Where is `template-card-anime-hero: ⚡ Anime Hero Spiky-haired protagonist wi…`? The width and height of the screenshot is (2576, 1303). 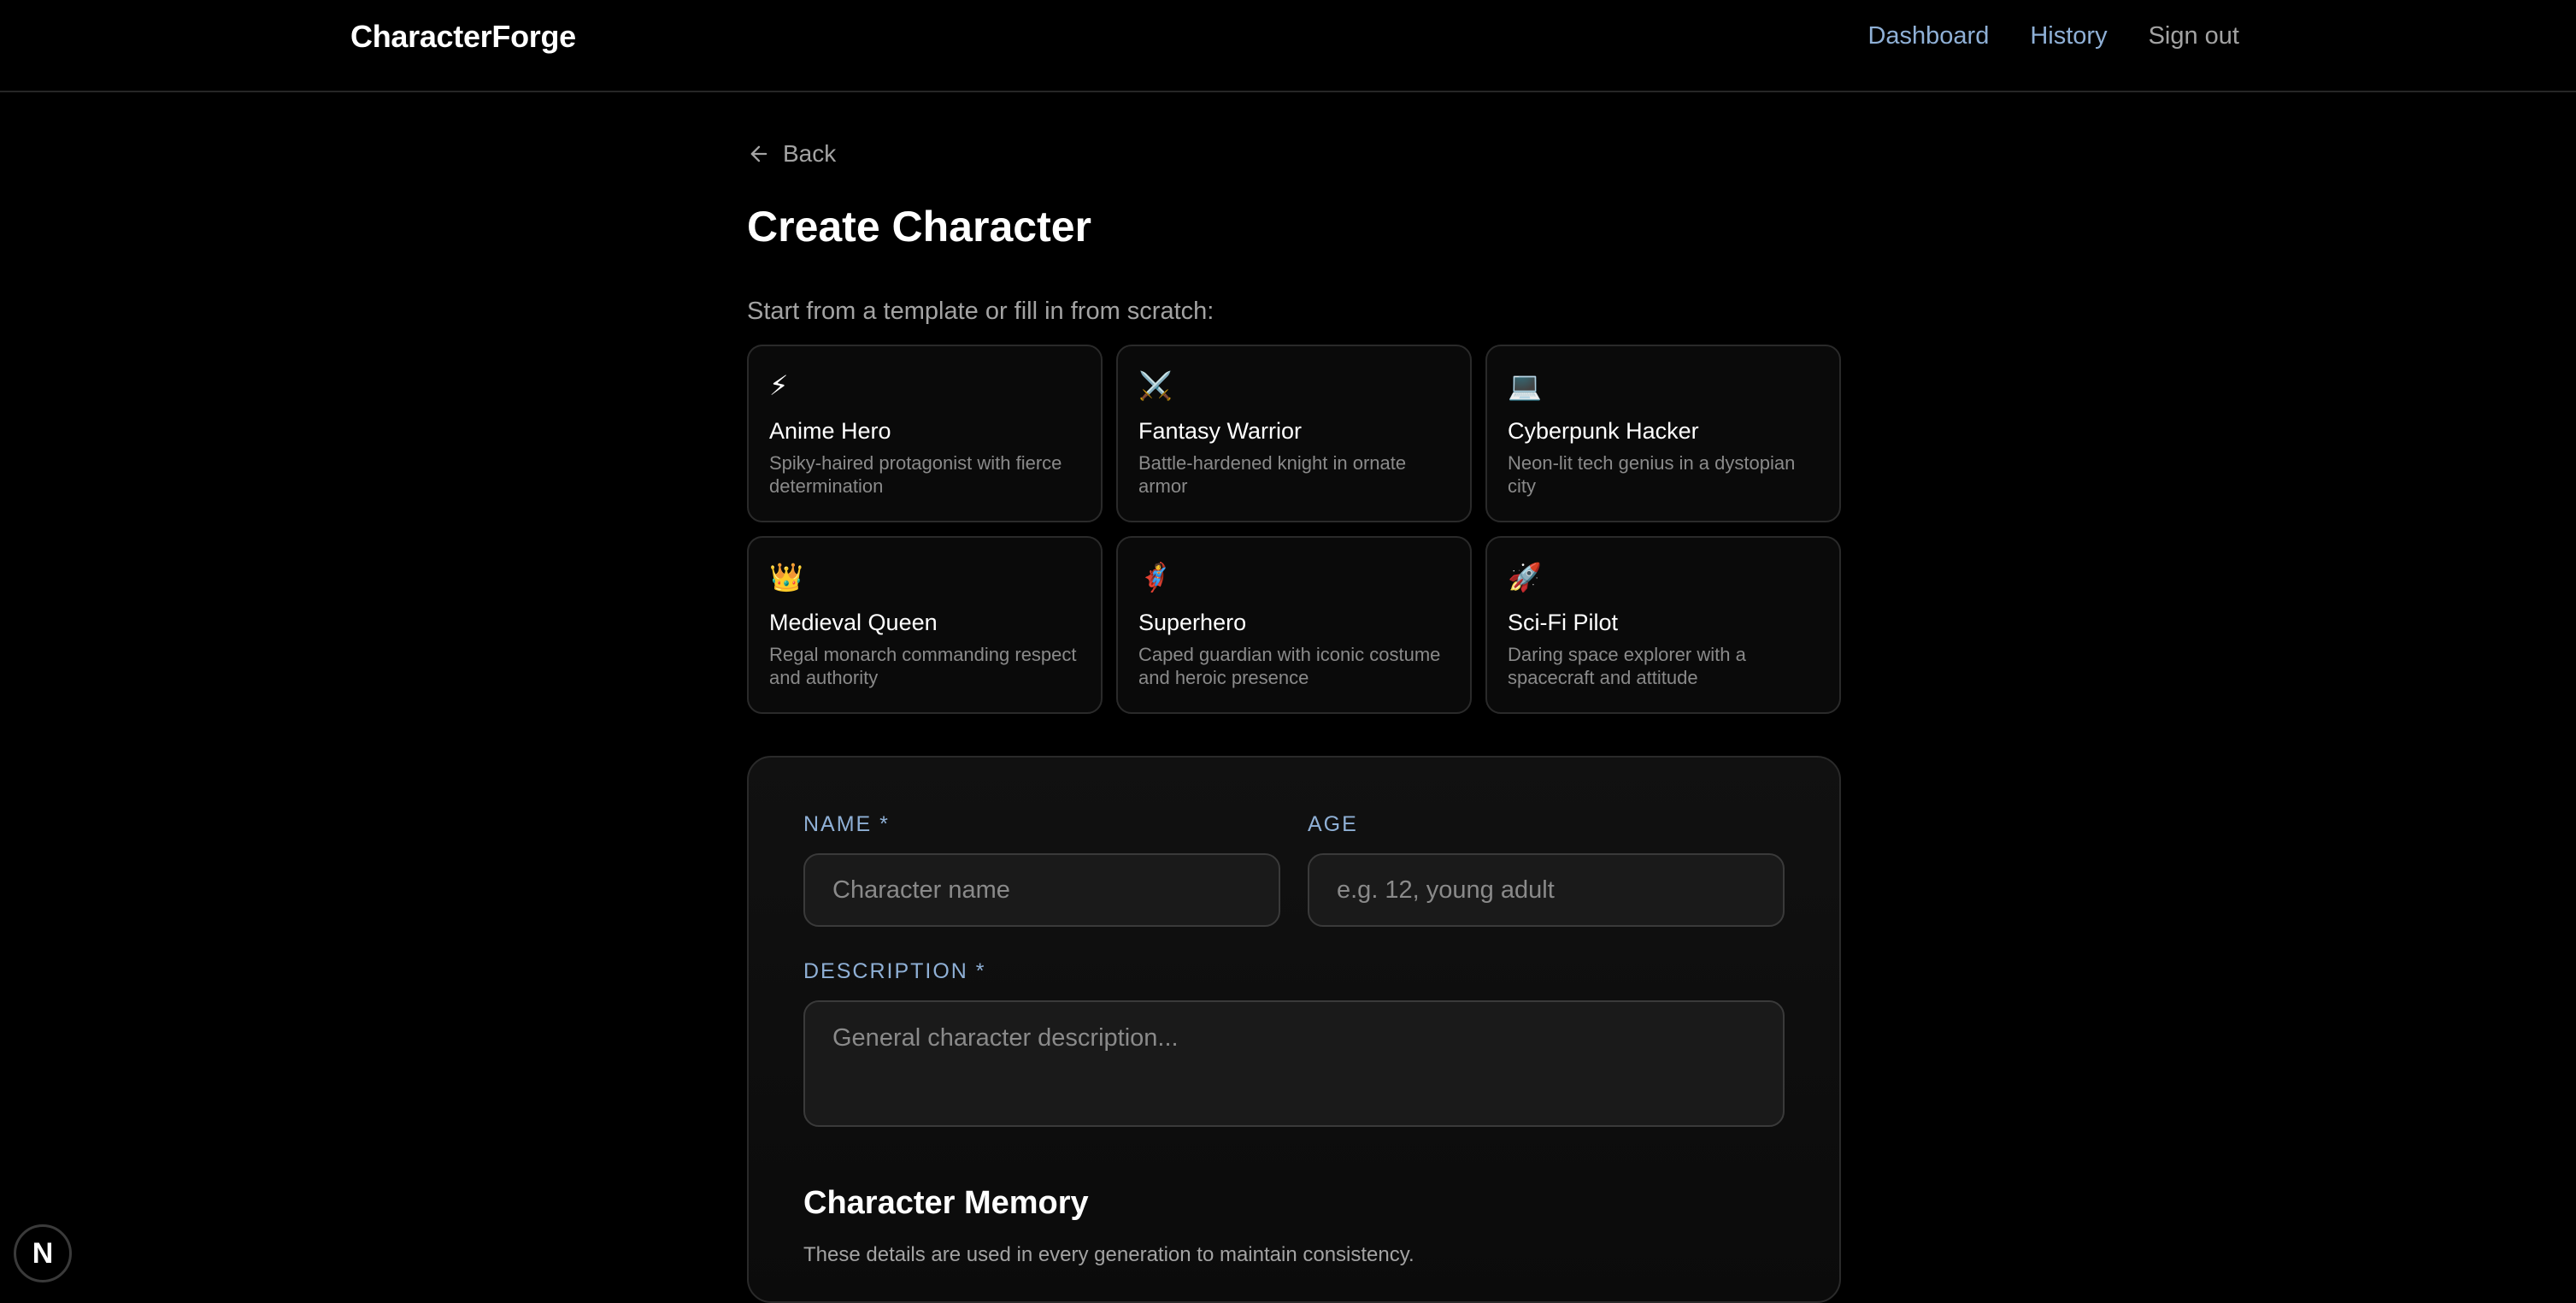 template-card-anime-hero: ⚡ Anime Hero Spiky-haired protagonist wi… is located at coordinates (925, 433).